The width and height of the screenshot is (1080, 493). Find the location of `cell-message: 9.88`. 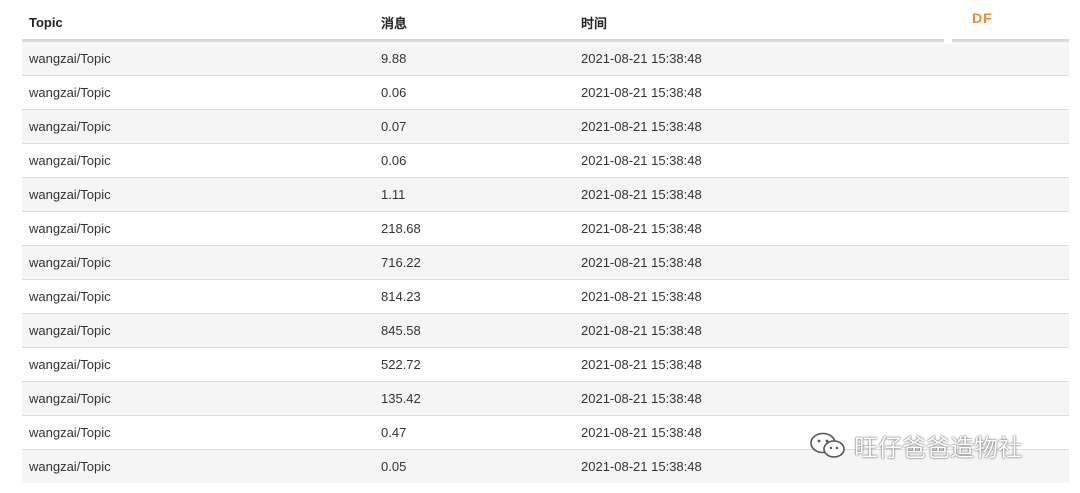

cell-message: 9.88 is located at coordinates (394, 58).